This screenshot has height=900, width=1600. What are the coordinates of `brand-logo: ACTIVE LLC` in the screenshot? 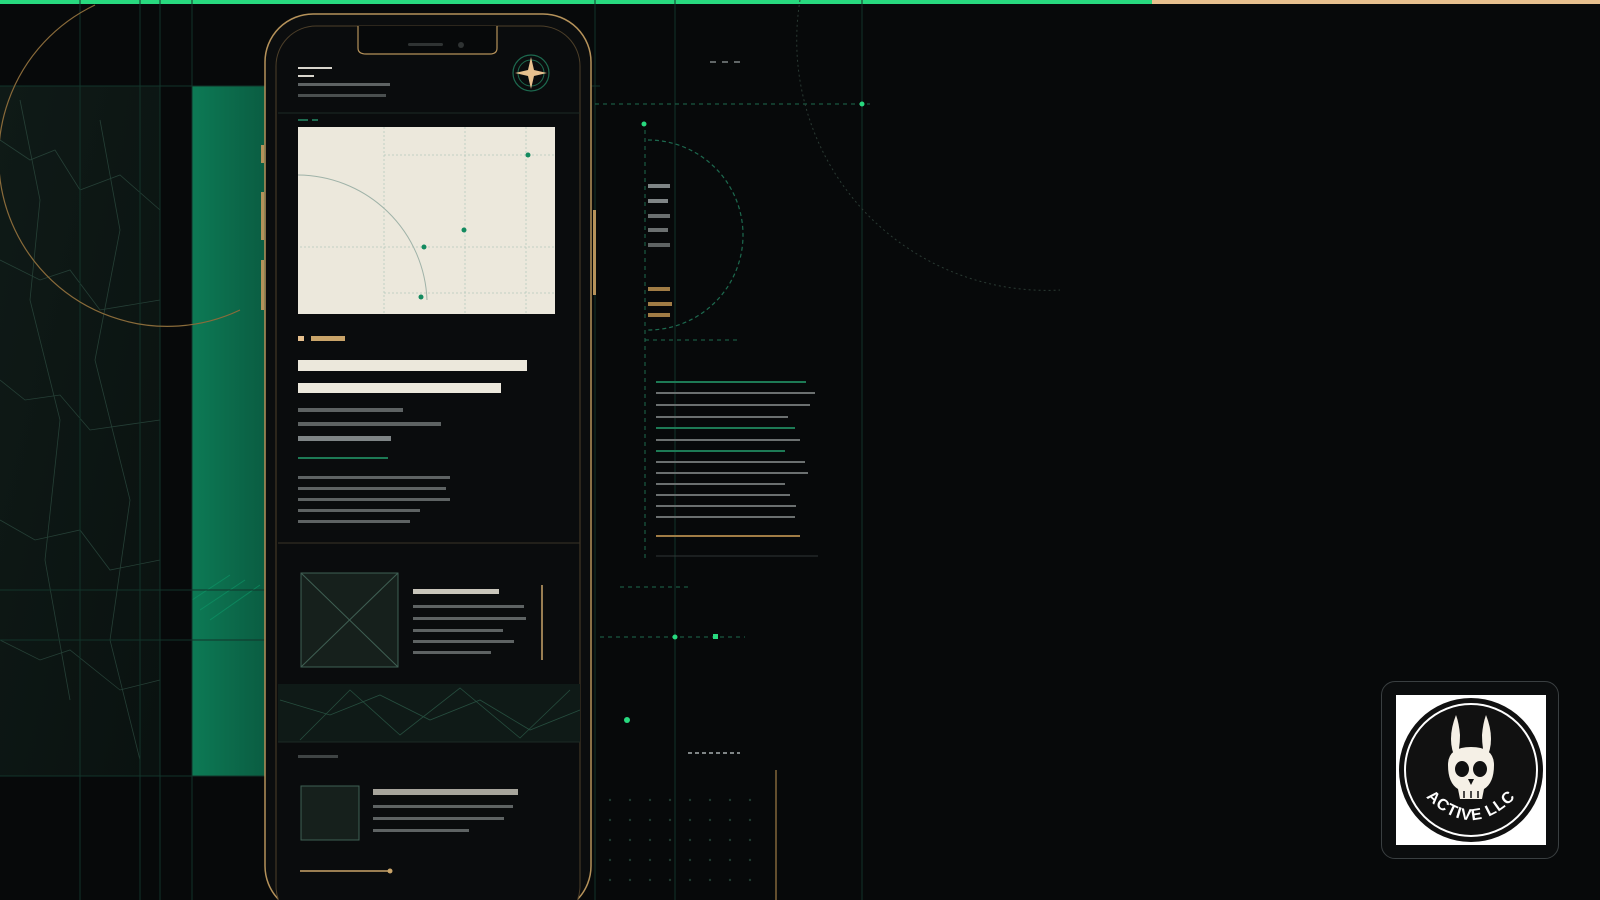 It's located at (1471, 770).